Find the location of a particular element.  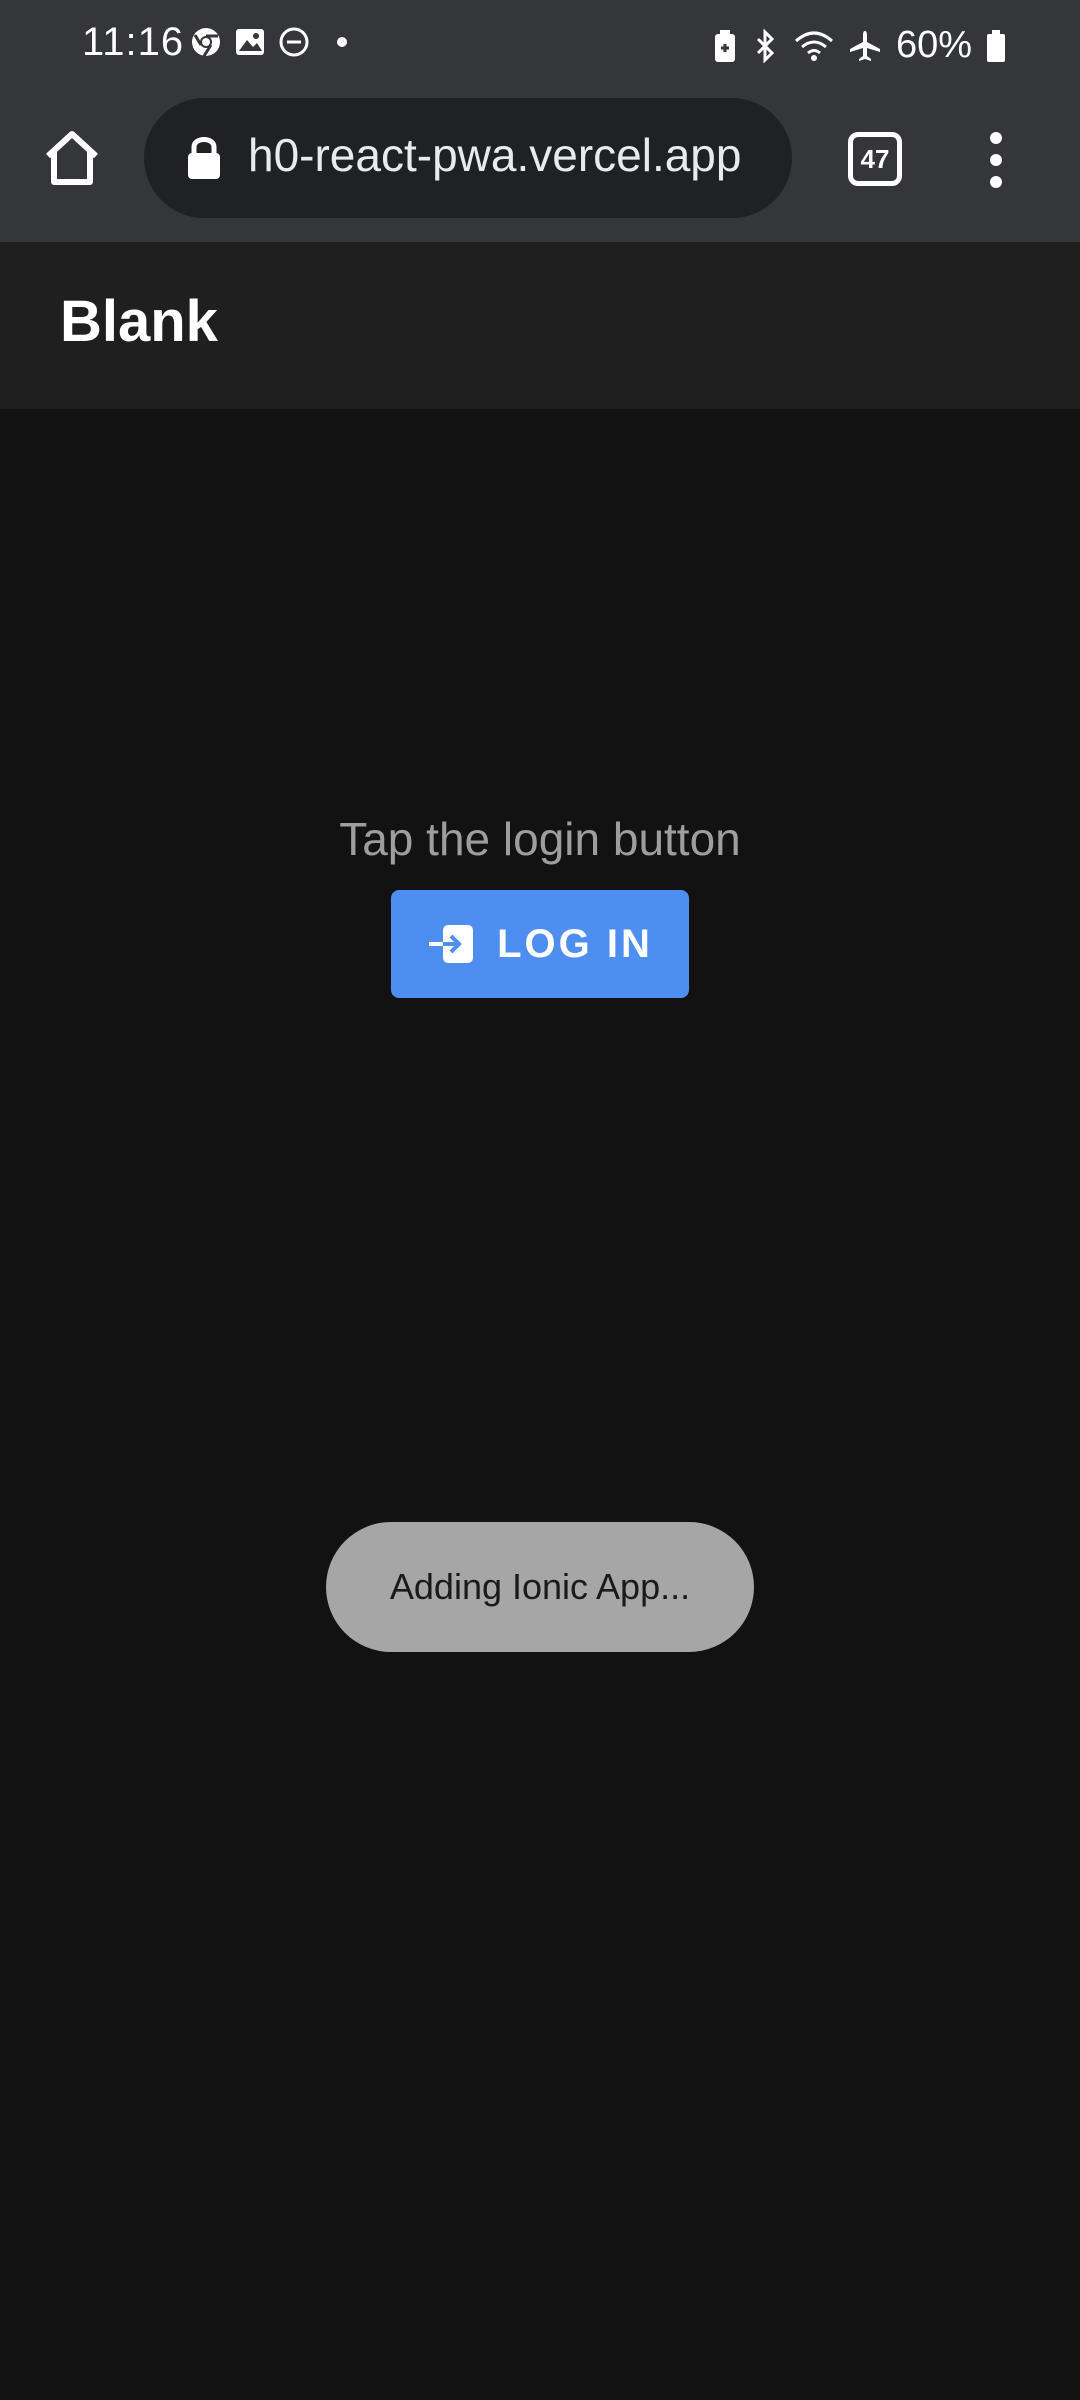

status-left-icons is located at coordinates (272, 42).